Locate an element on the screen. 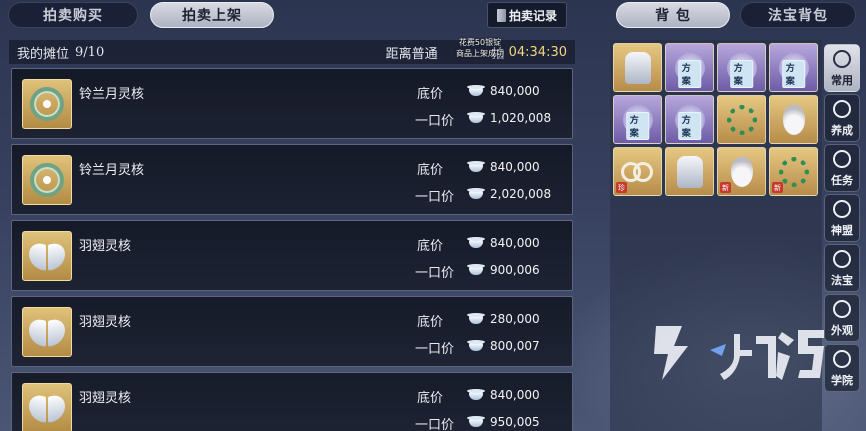 This screenshot has width=866, height=431. side-nav-item-0: 常用 is located at coordinates (842, 68).